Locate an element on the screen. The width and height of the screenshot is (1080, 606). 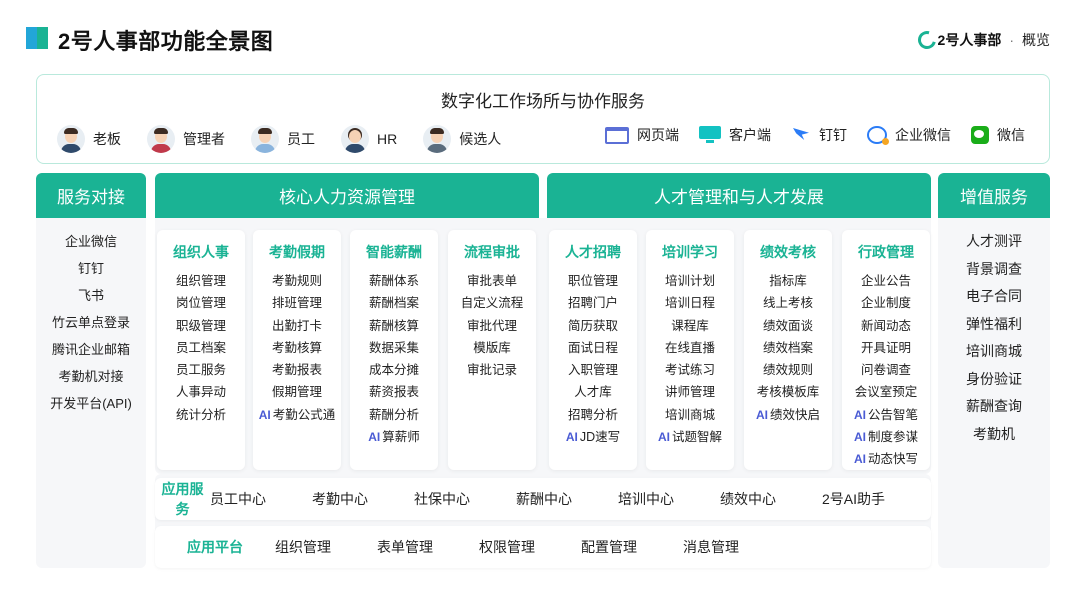
card-item: 组织管理 is located at coordinates (200, 281).